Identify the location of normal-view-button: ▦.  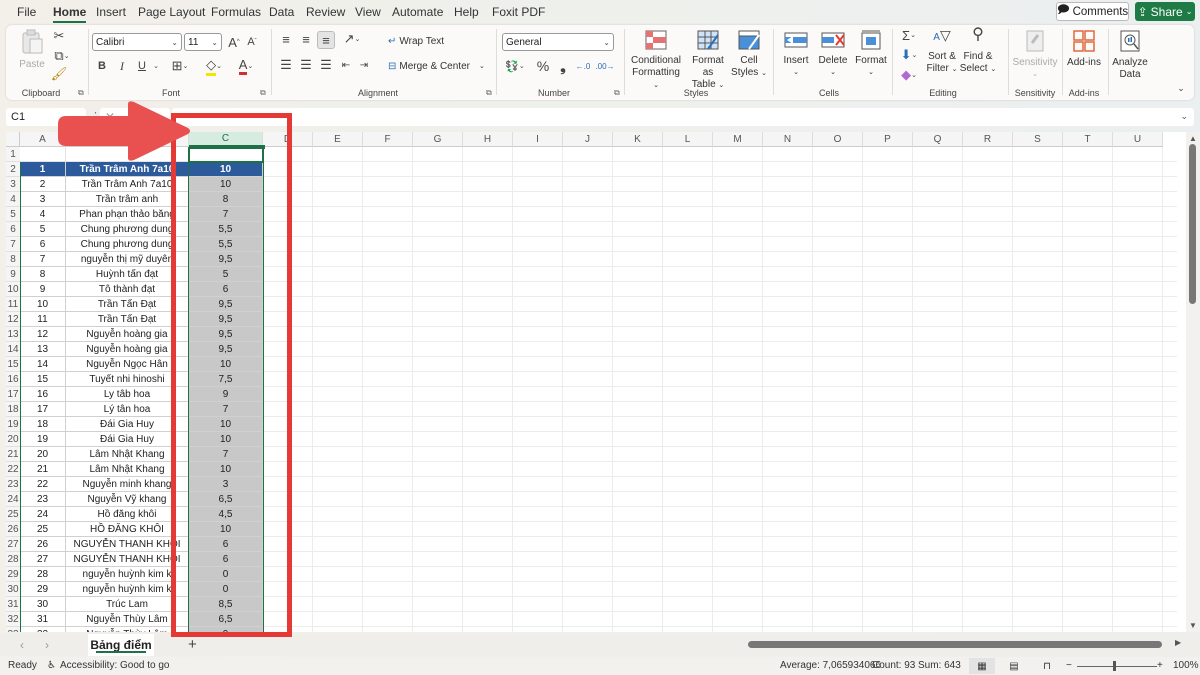
(982, 666).